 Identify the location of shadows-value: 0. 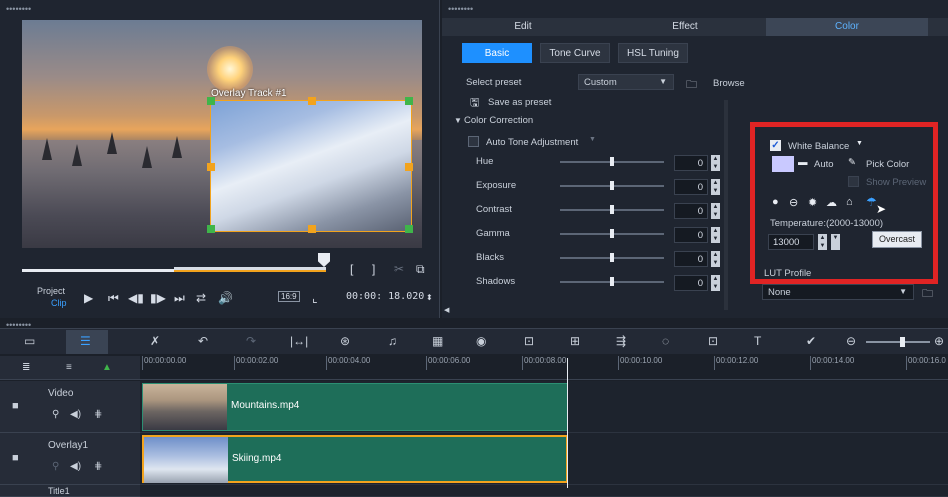
(691, 283).